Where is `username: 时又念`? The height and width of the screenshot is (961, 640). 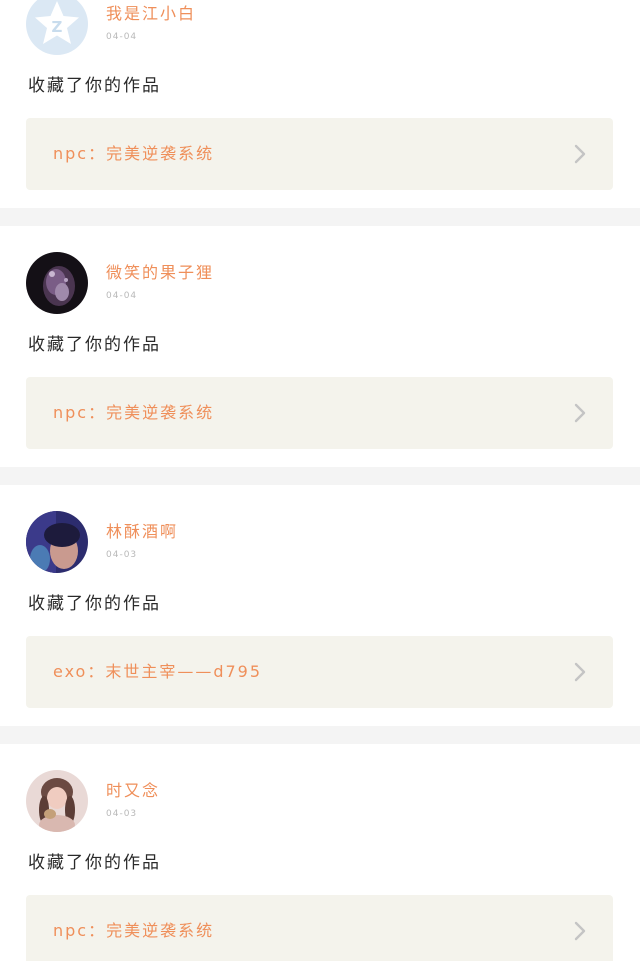
username: 时又念 is located at coordinates (133, 791).